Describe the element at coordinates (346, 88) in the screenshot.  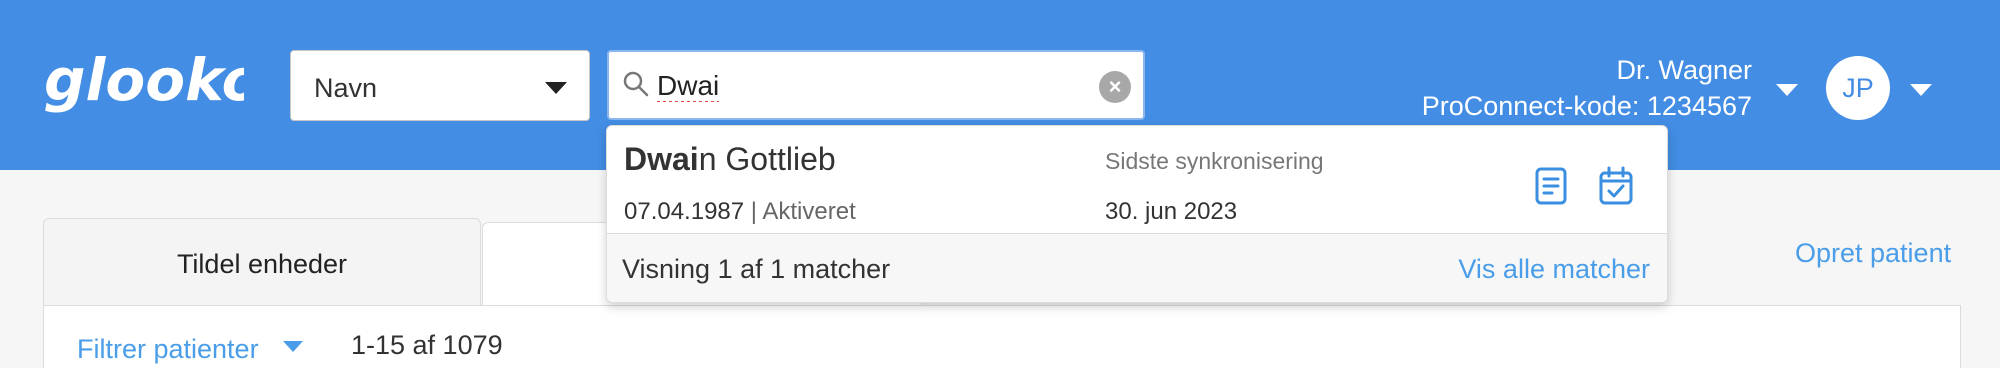
I see `search-type-value: Navn` at that location.